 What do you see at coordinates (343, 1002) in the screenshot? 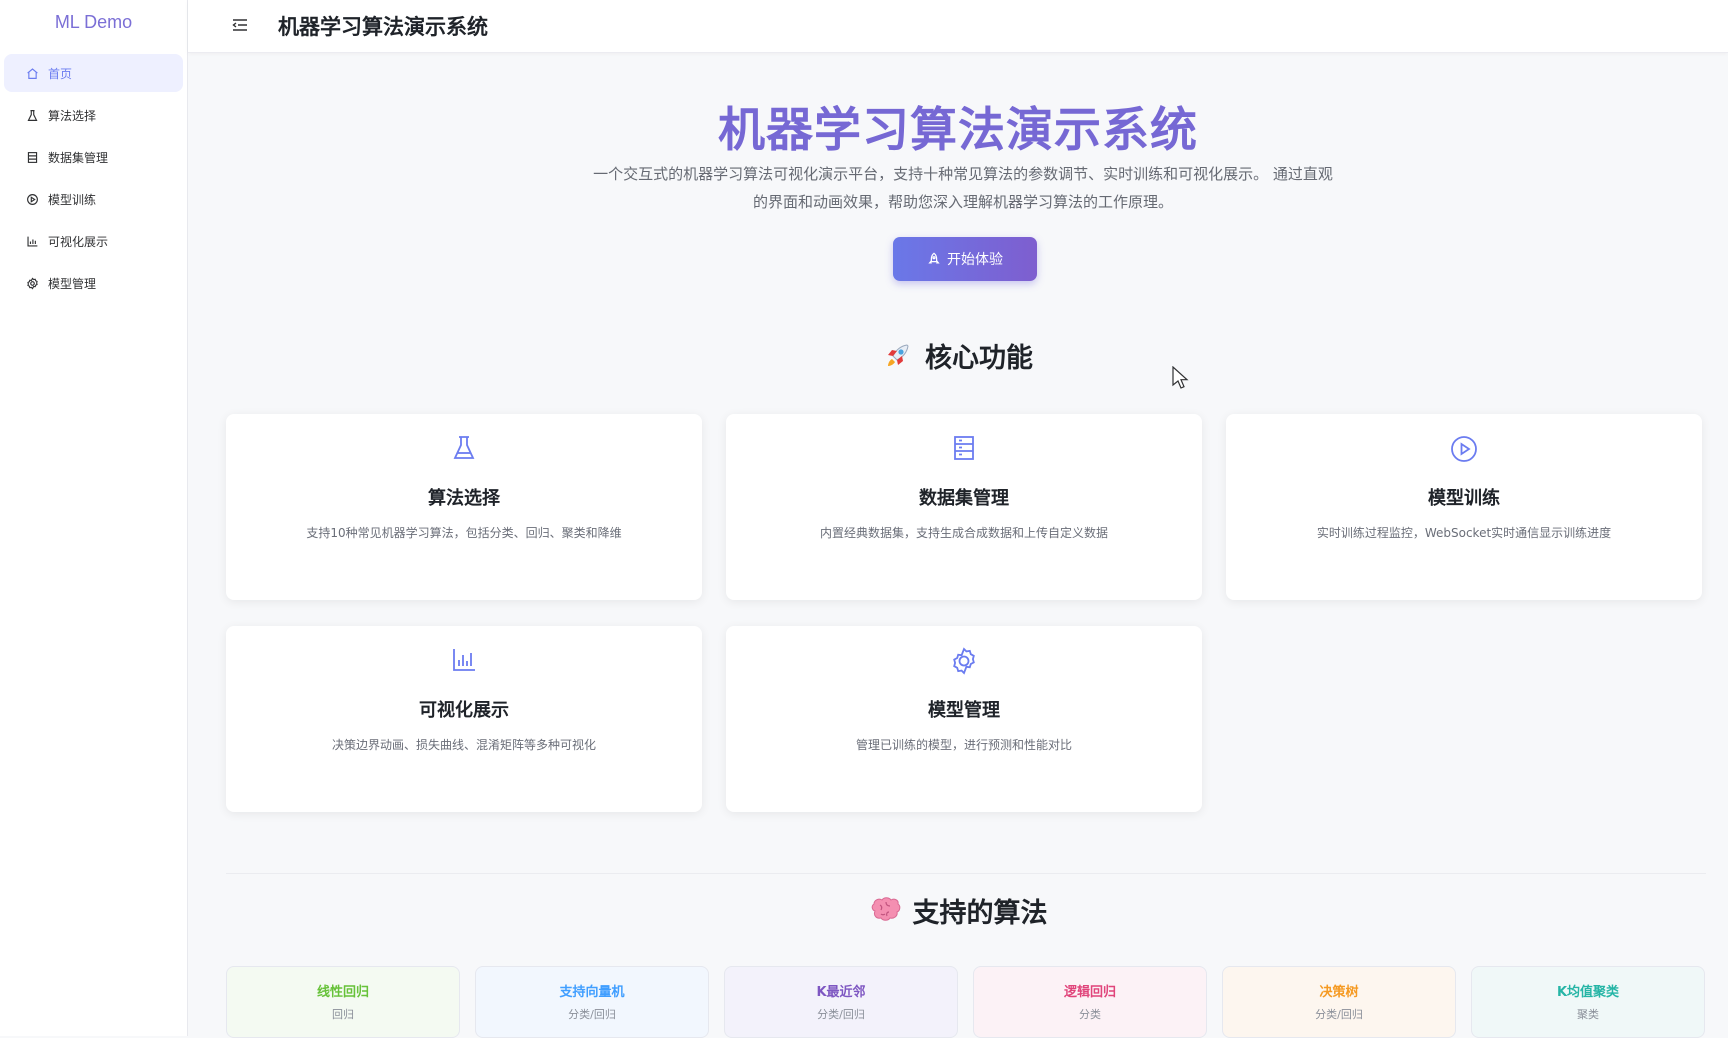
I see `algorithm-card-linear-regression: 线性回归 回归` at bounding box center [343, 1002].